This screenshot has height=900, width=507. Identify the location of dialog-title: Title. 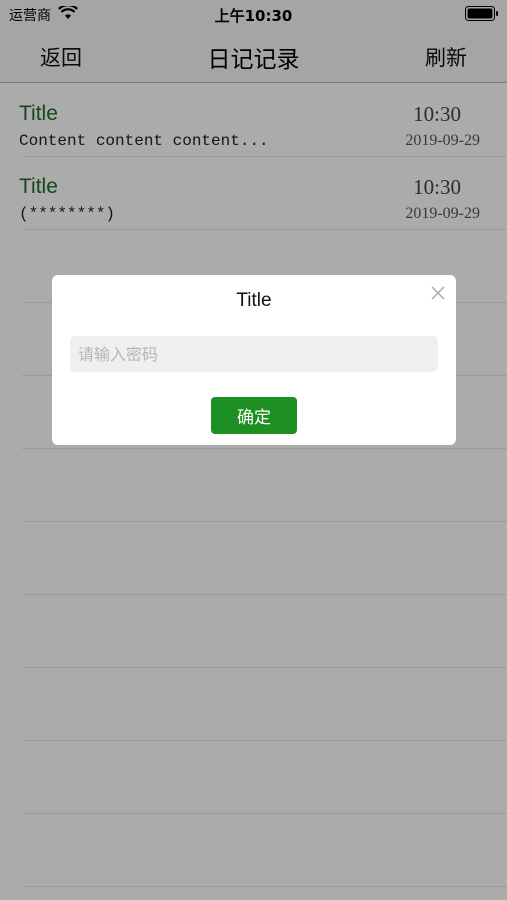
(254, 300).